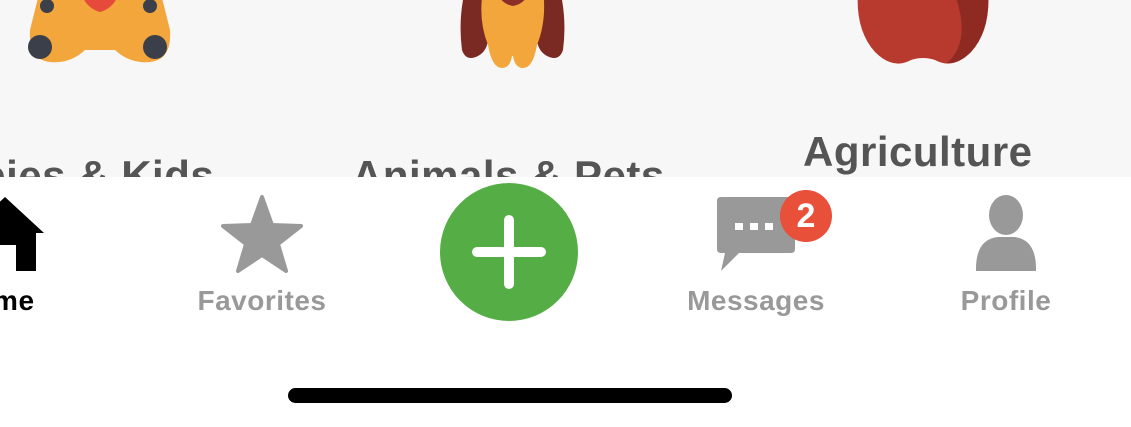  What do you see at coordinates (512, 36) in the screenshot?
I see `dog-icon` at bounding box center [512, 36].